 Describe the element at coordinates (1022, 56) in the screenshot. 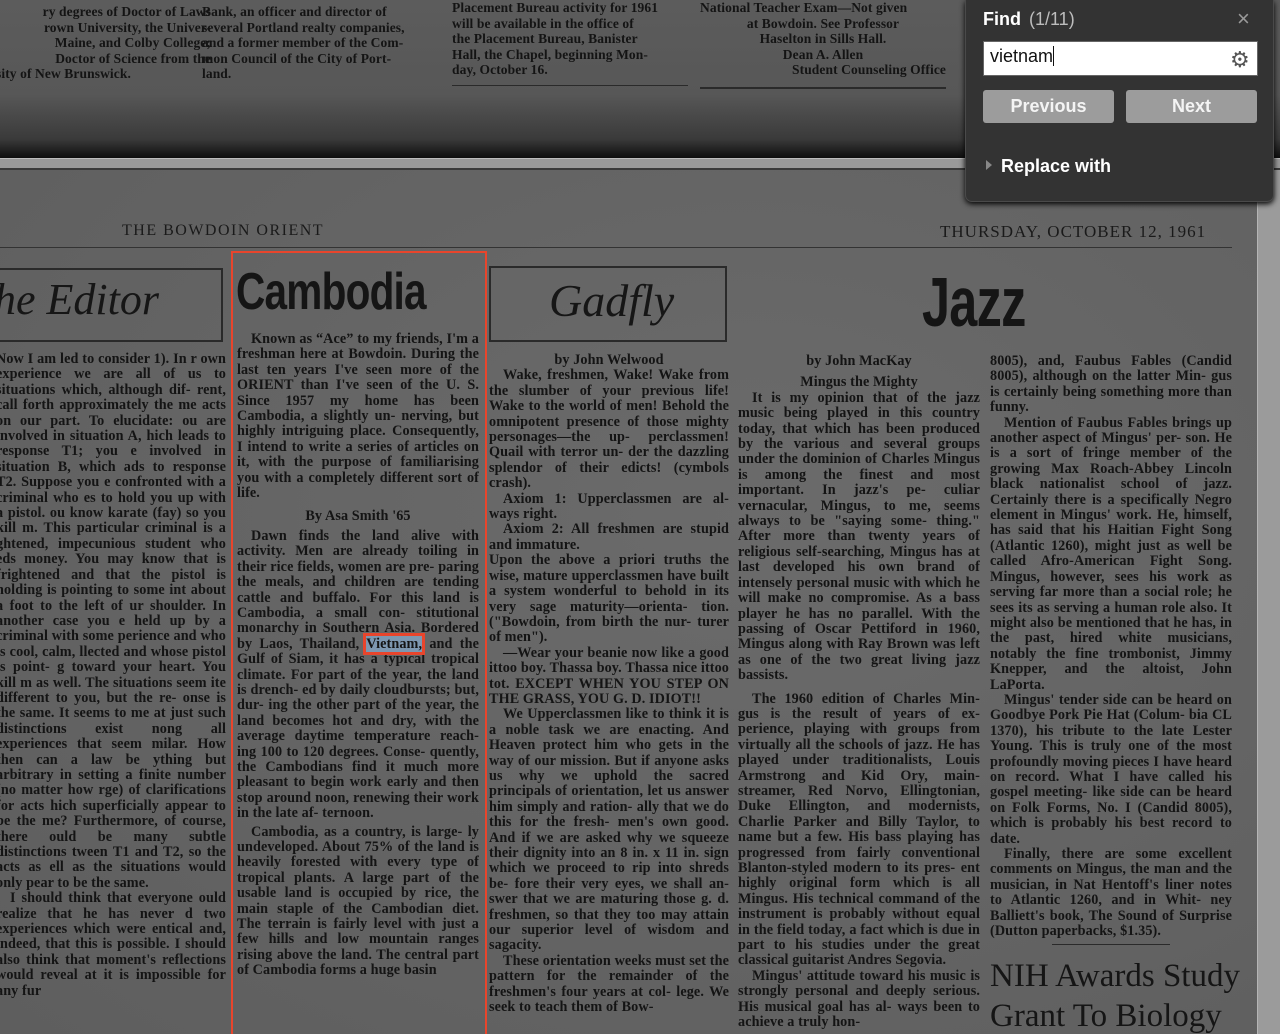

I see `find-query: vietnam` at that location.